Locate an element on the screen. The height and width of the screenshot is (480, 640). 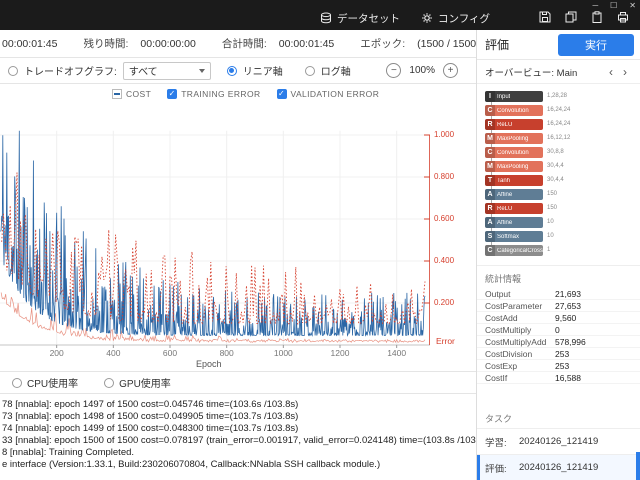
cpu-usage-radio is located at coordinates (17, 382).